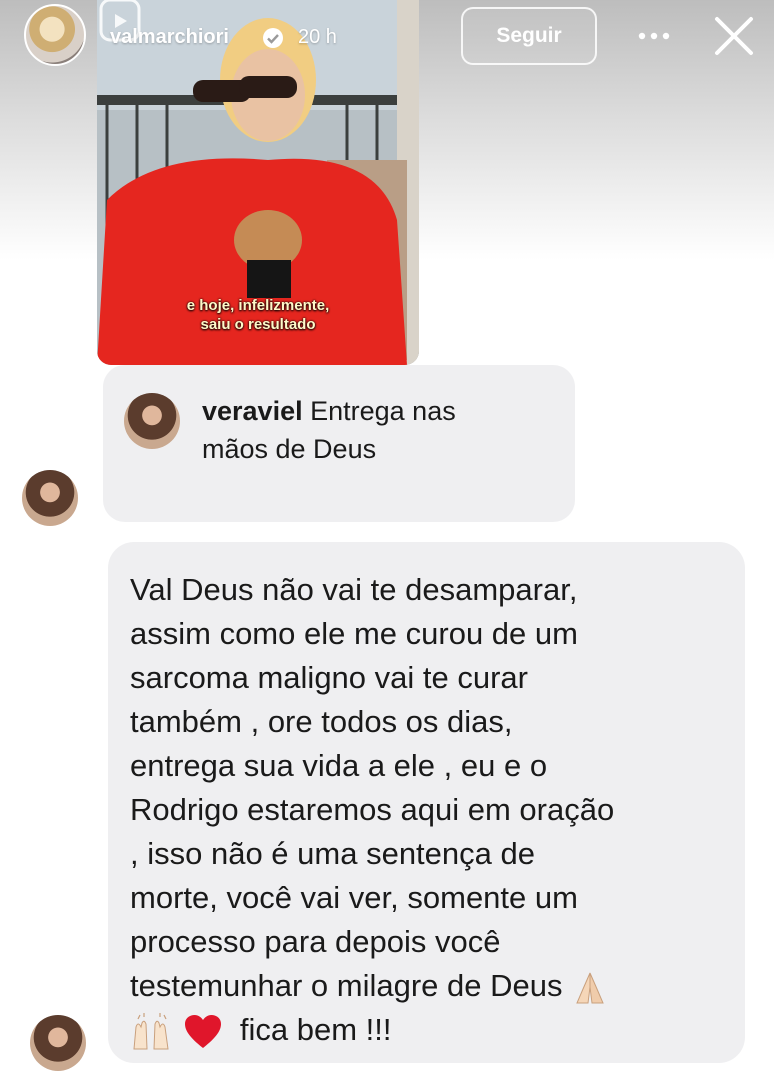 The image size is (774, 1081). I want to click on message-line: processo para depois você, so click(315, 941).